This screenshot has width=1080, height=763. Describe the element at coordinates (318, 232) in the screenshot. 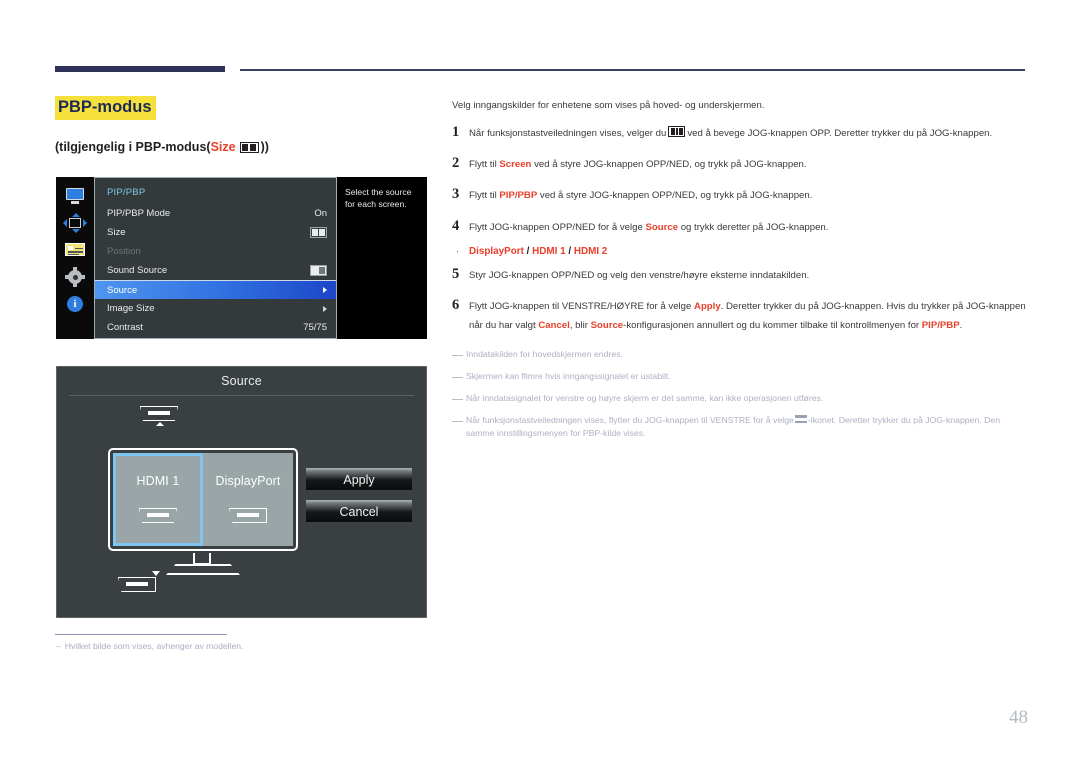

I see `size-pbp-icon` at that location.